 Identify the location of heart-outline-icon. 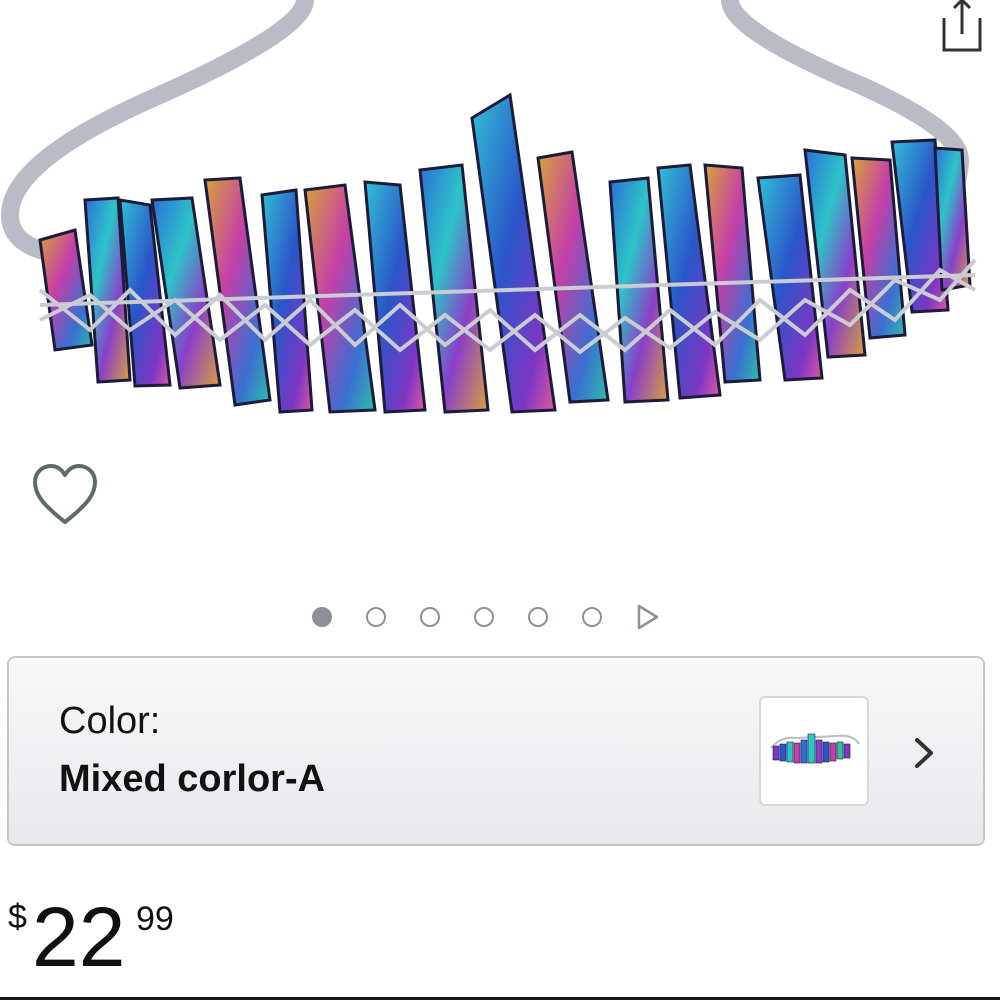
(65, 495).